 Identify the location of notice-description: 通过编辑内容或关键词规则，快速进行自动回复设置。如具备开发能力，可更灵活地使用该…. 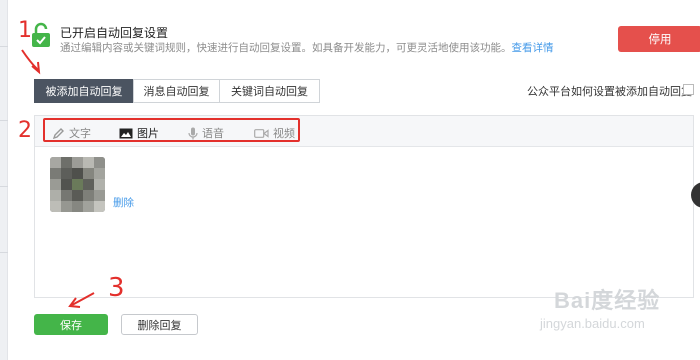
(307, 47).